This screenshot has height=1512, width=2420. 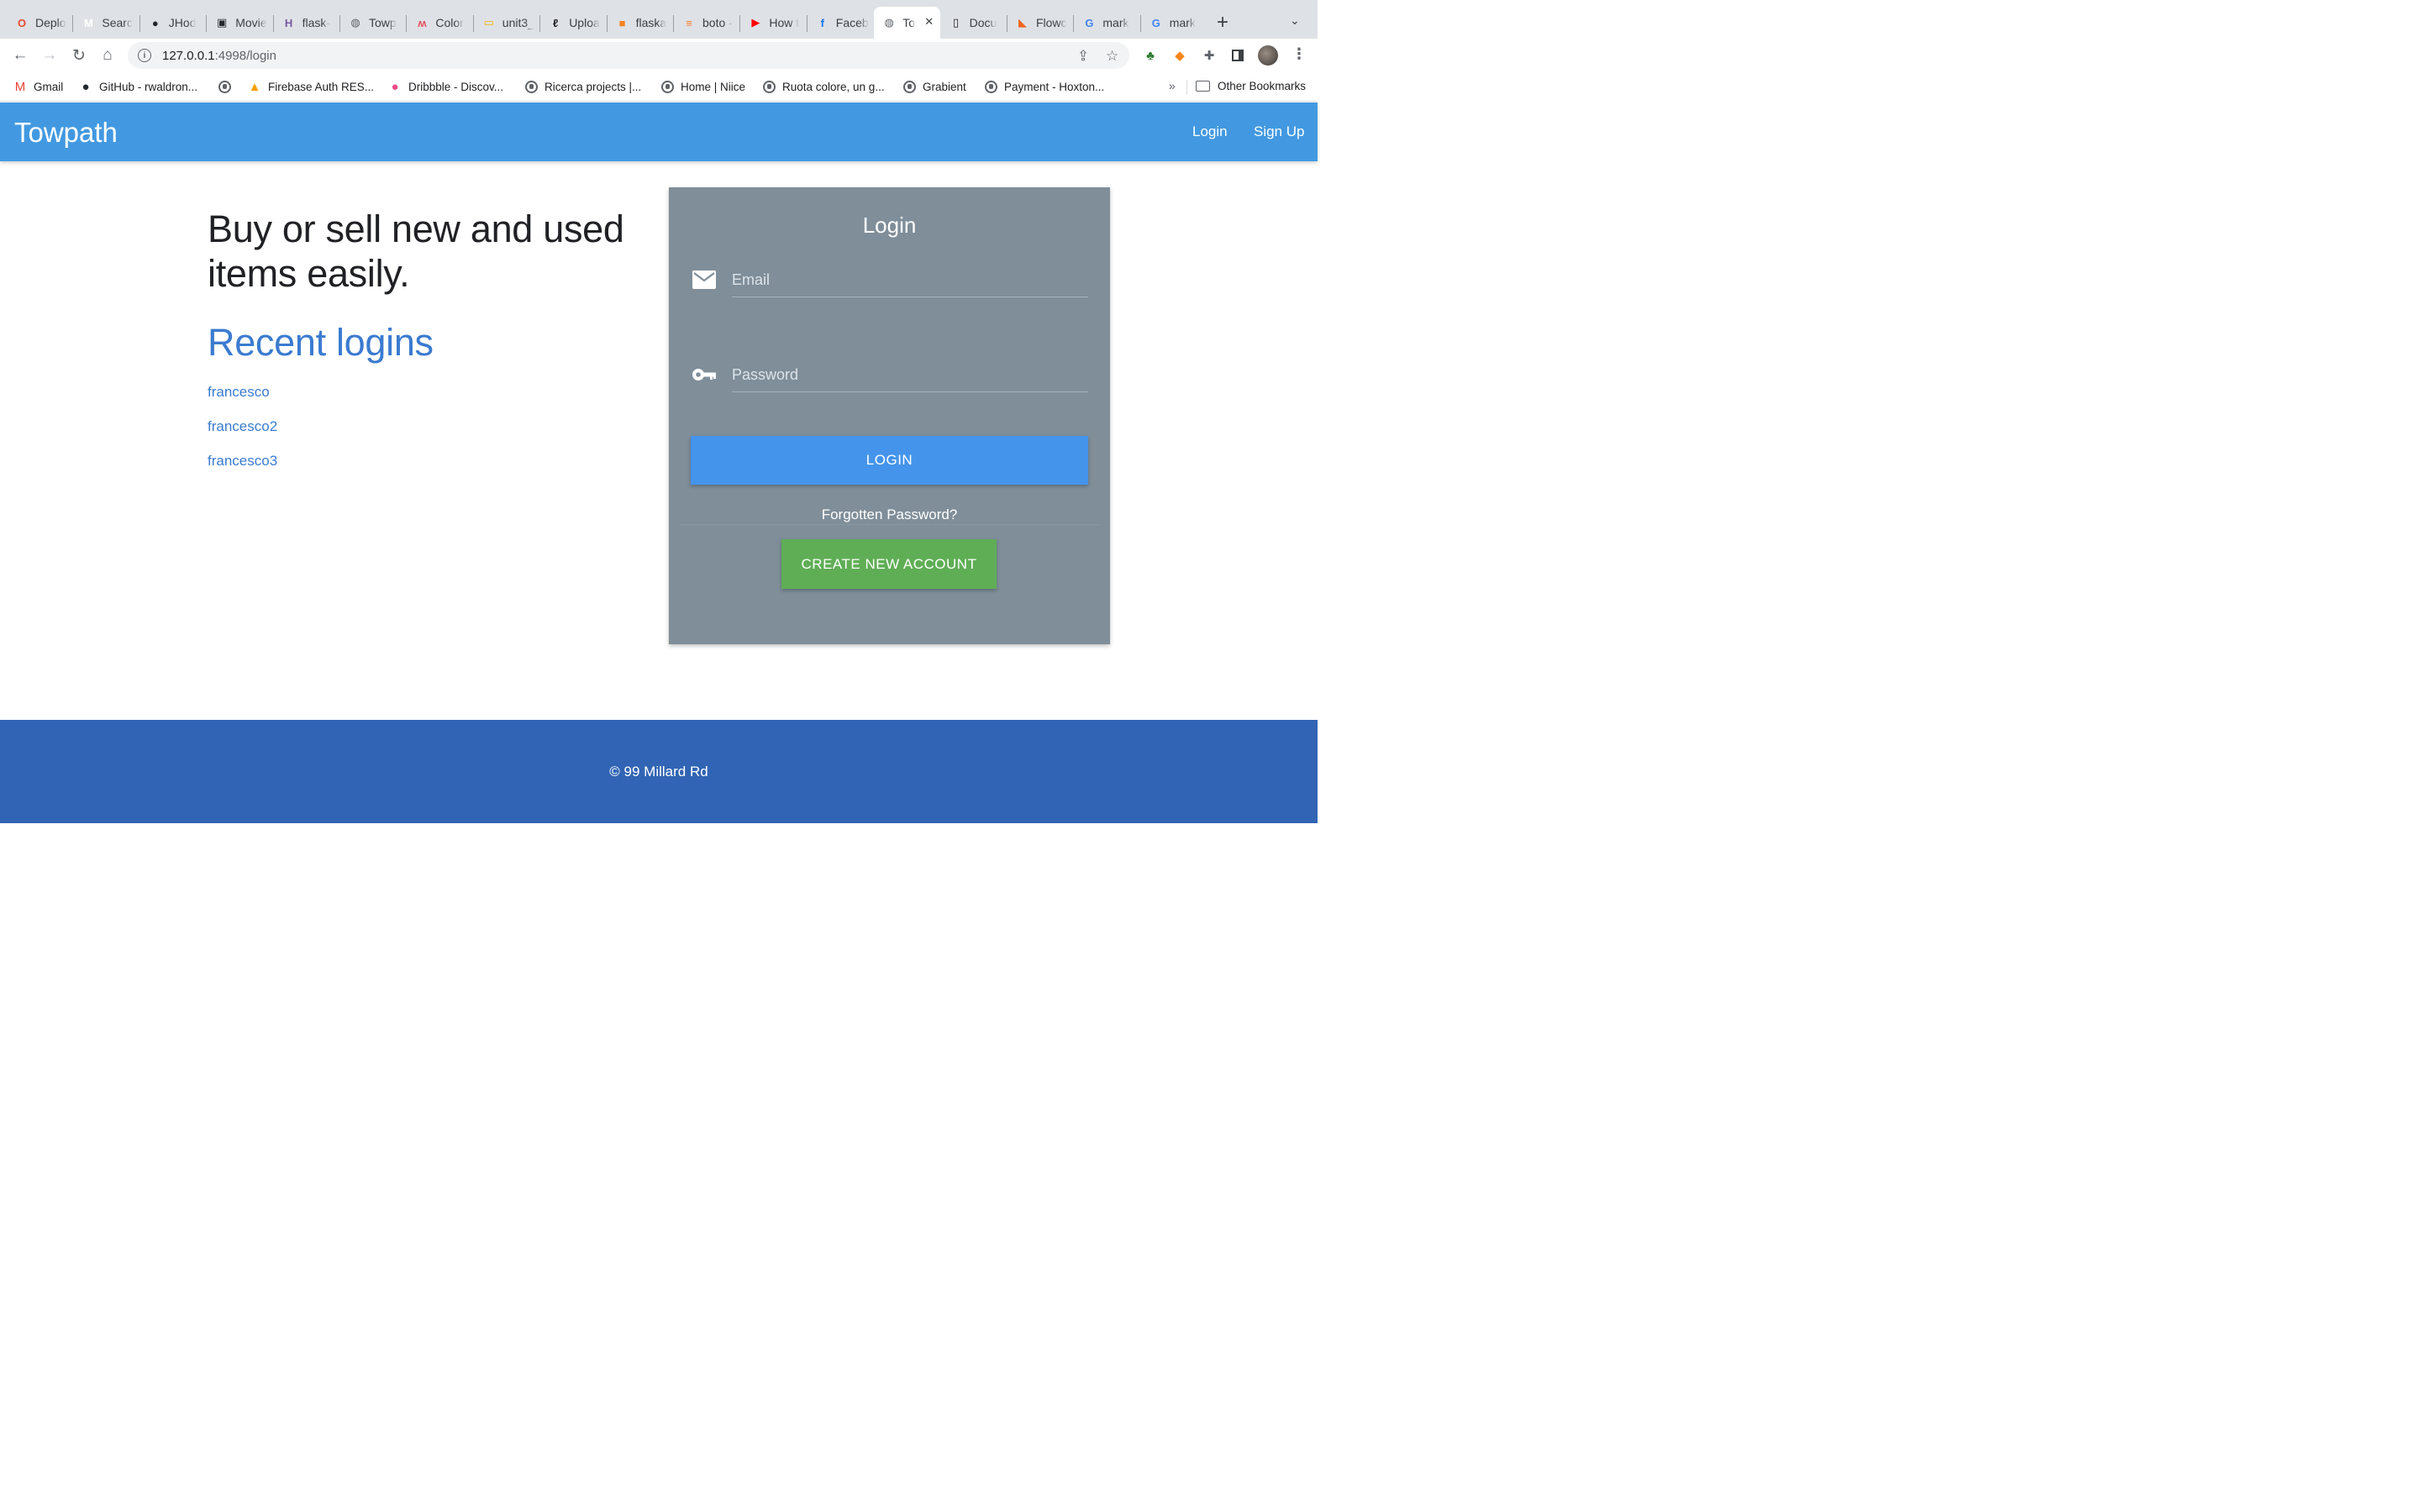 I want to click on globe-icon: ◍, so click(x=889, y=22).